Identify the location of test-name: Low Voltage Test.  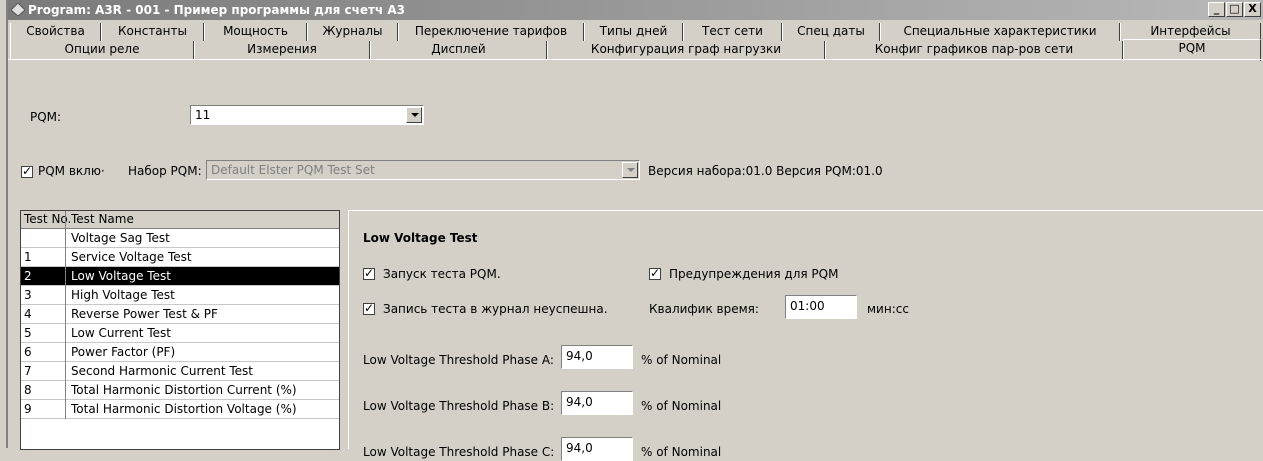
(121, 276).